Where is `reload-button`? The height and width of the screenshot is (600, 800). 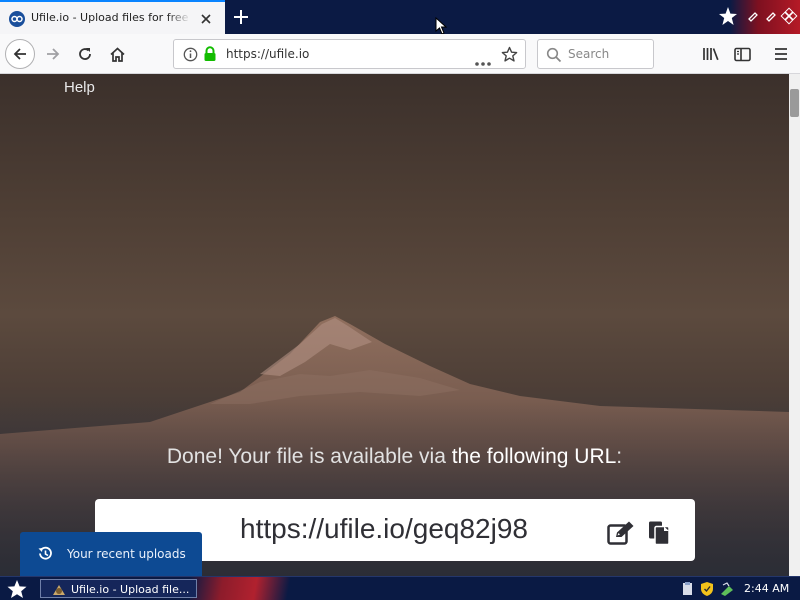 reload-button is located at coordinates (85, 54).